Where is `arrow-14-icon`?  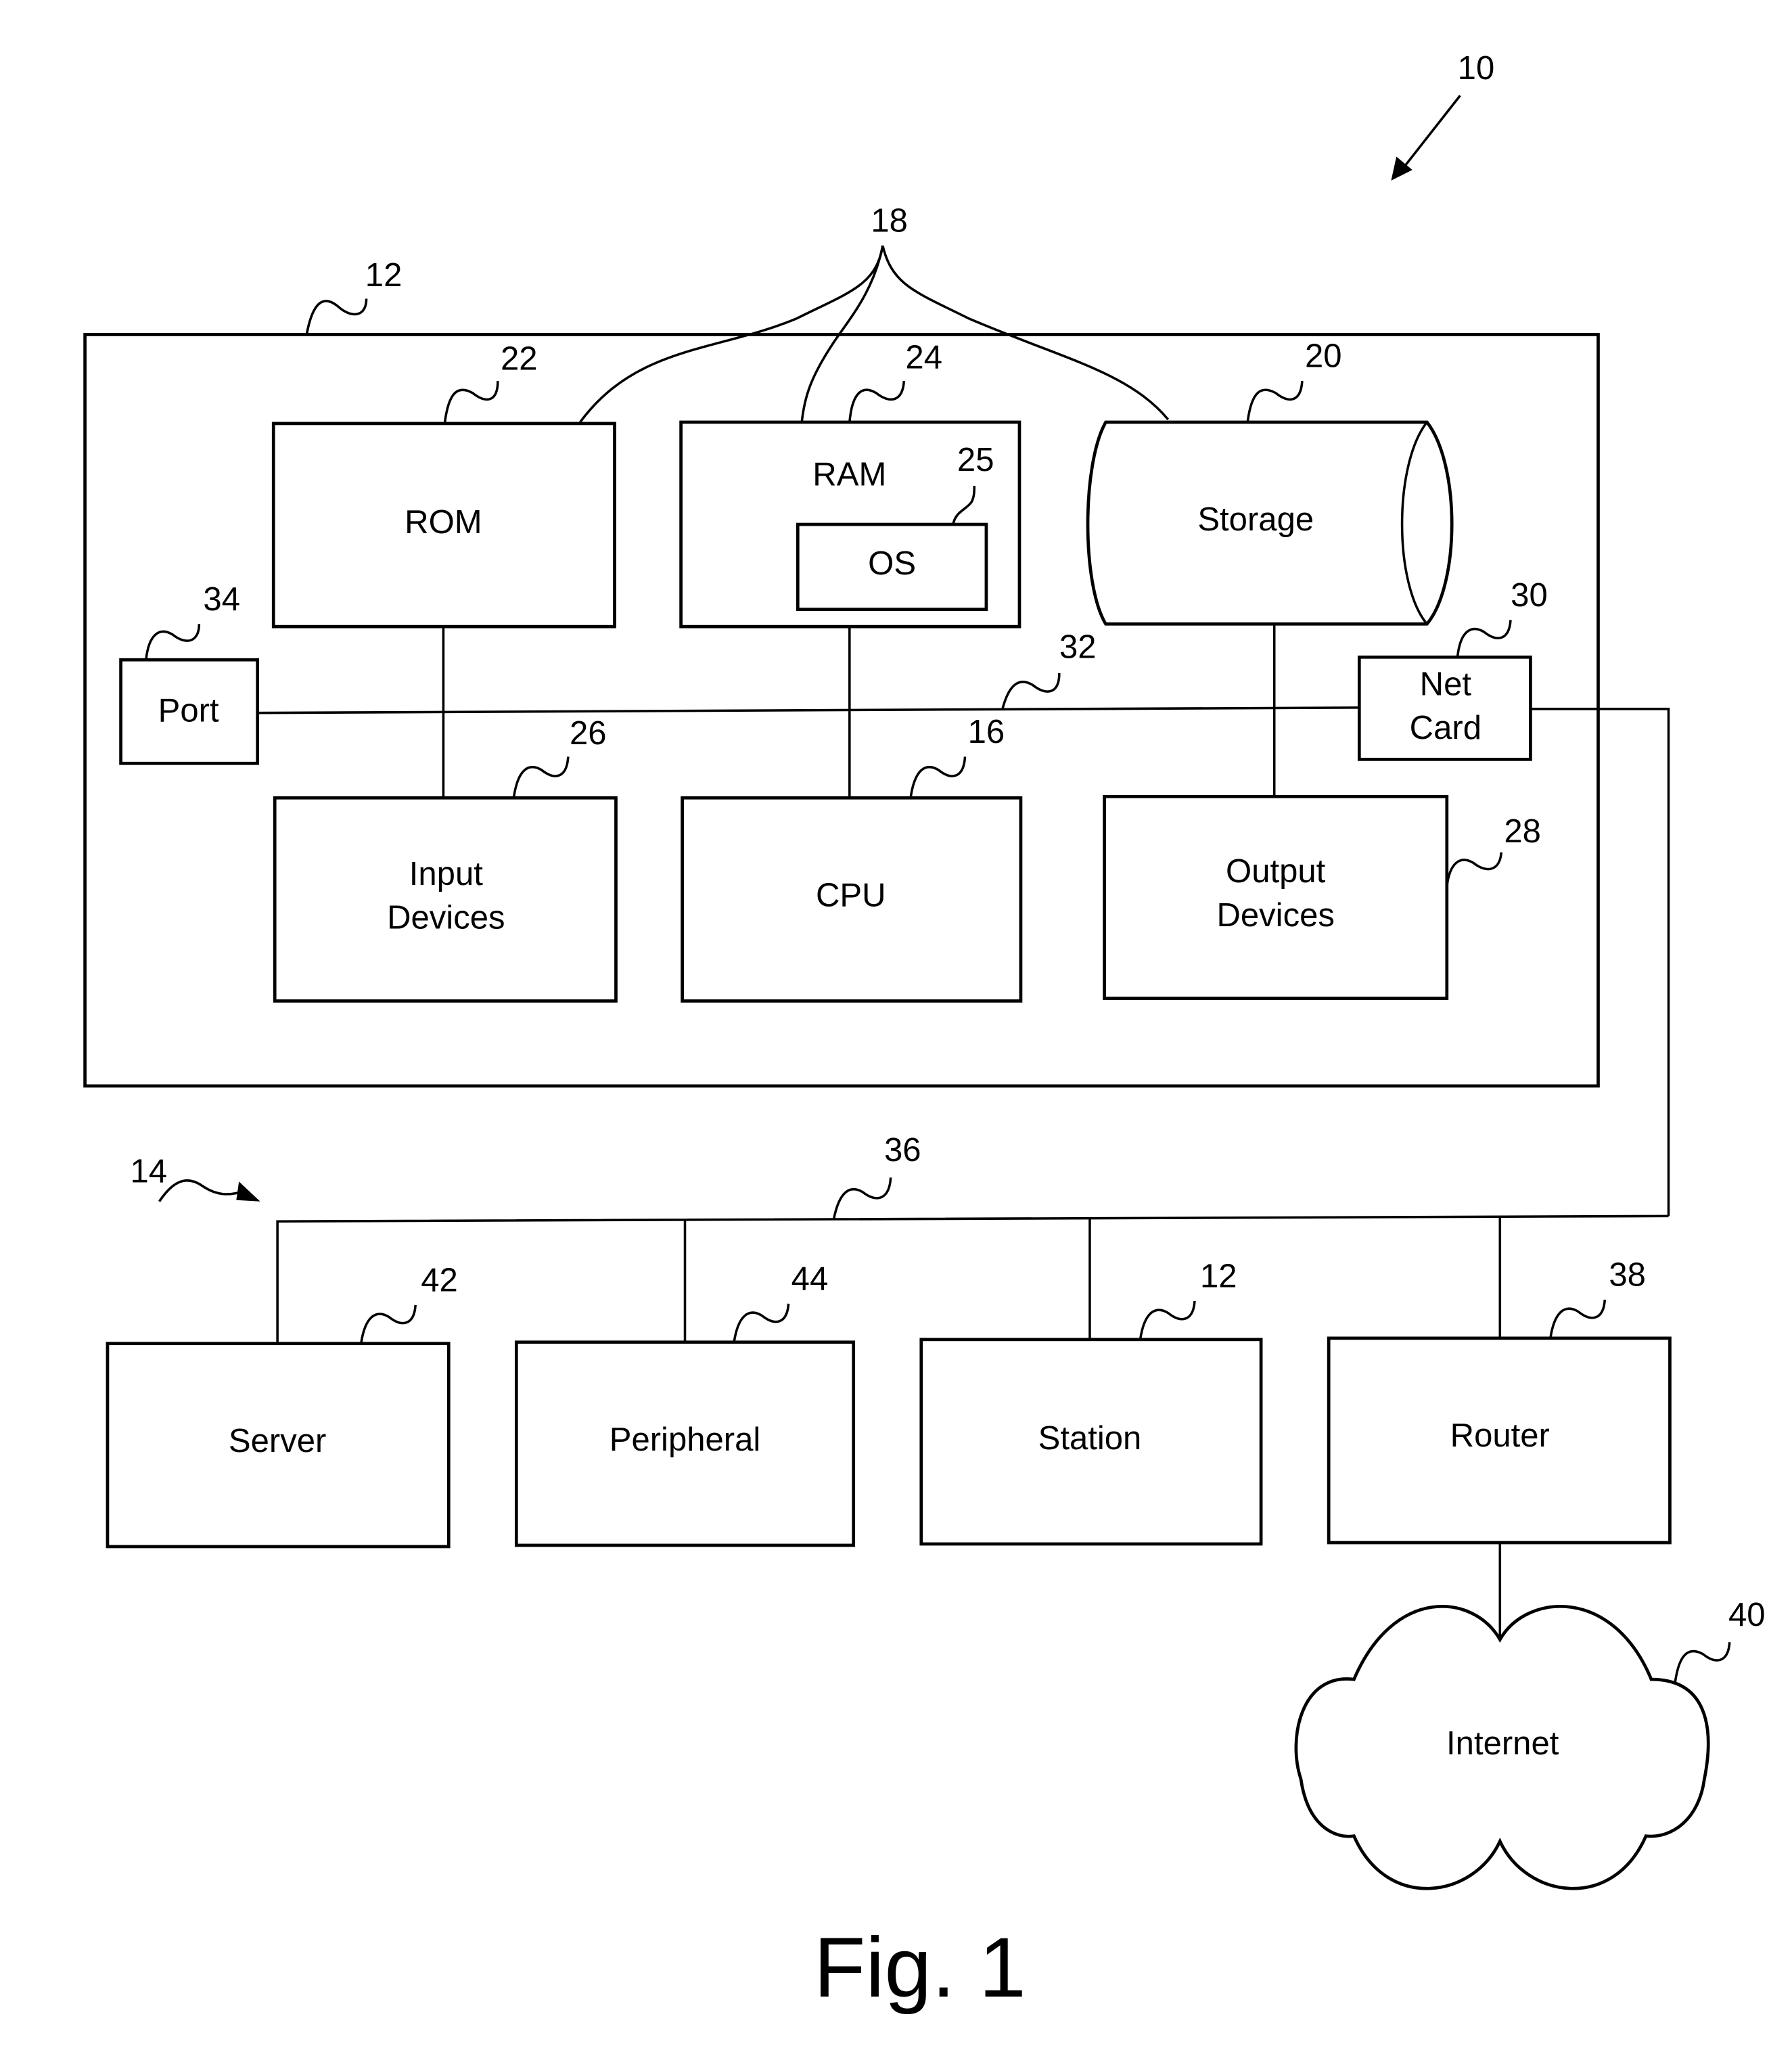 arrow-14-icon is located at coordinates (209, 1190).